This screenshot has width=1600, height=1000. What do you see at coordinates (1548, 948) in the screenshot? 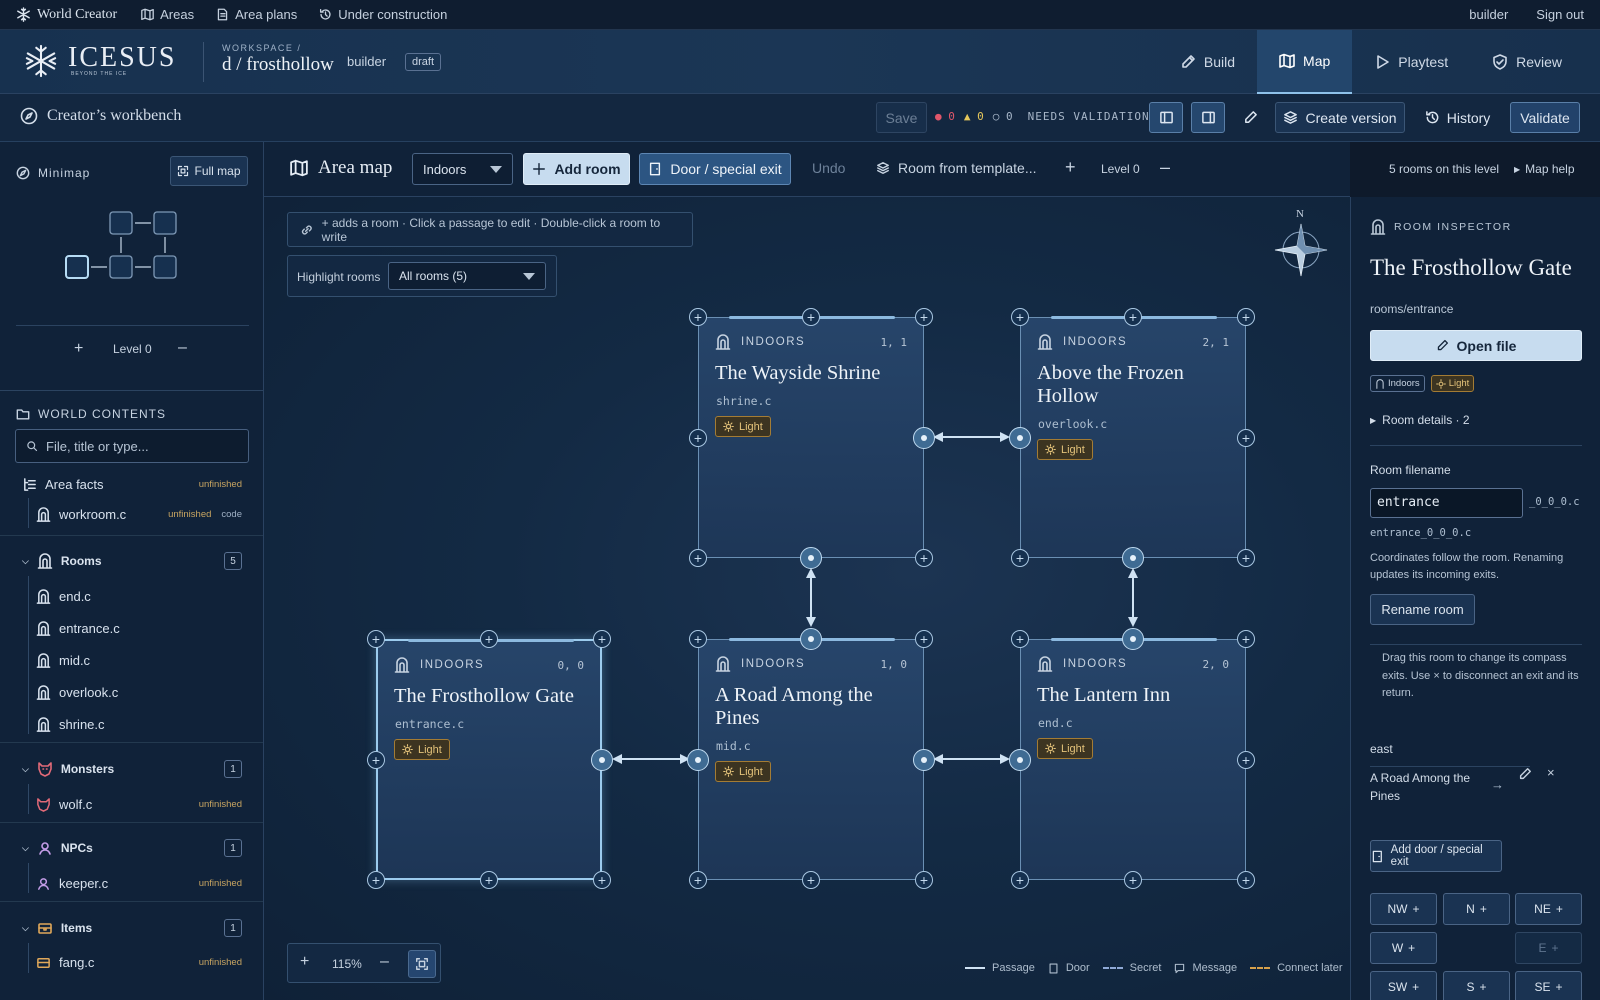
I see `exit-e-button: E +` at bounding box center [1548, 948].